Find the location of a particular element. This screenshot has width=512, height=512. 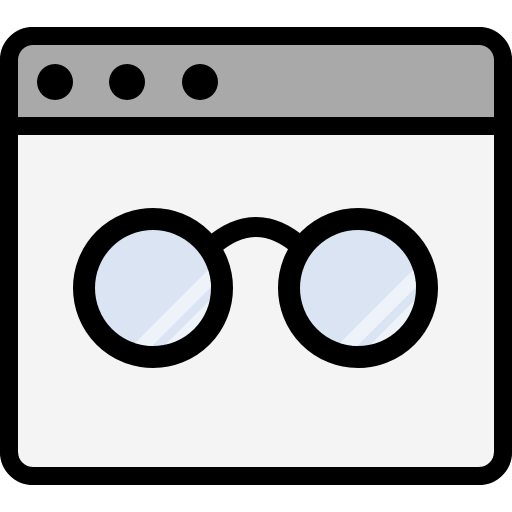

title-bar-dots is located at coordinates (127, 82).